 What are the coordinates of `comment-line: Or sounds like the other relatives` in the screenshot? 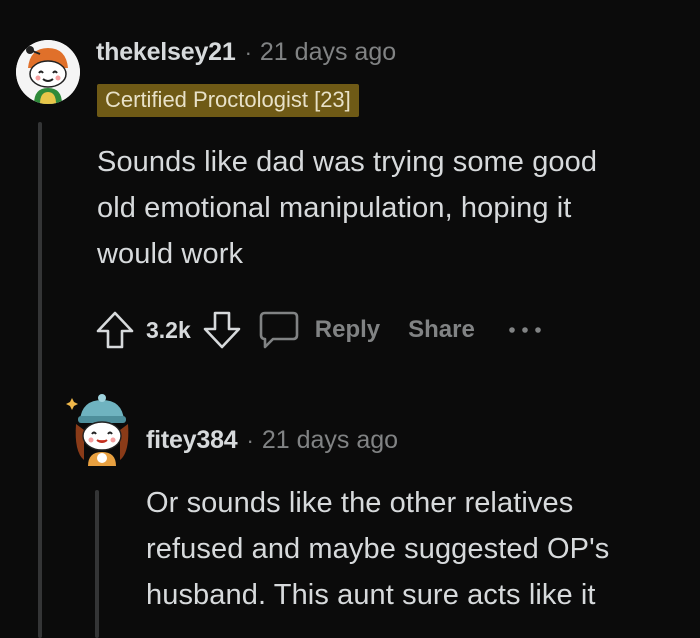 It's located at (360, 503).